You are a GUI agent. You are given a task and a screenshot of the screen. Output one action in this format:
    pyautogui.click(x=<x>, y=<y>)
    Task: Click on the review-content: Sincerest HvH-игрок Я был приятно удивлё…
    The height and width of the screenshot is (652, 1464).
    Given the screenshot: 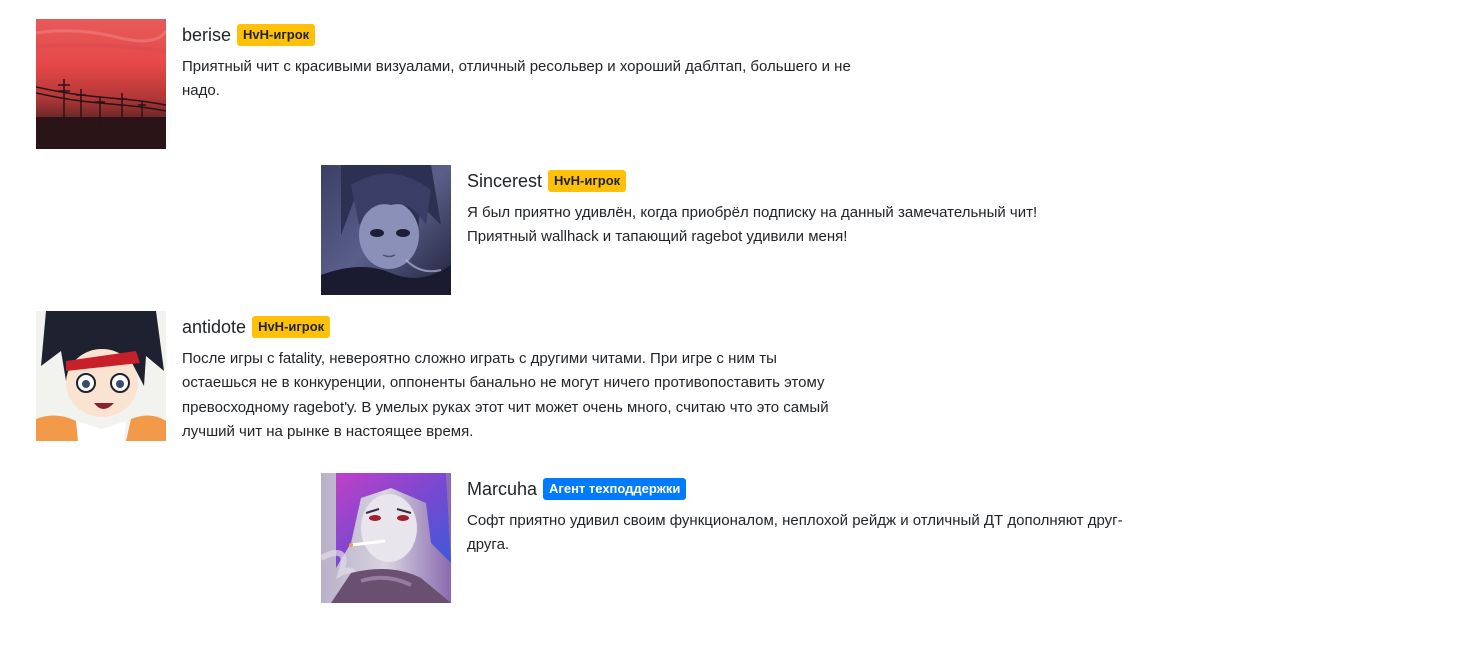 What is the action you would take?
    pyautogui.click(x=787, y=207)
    